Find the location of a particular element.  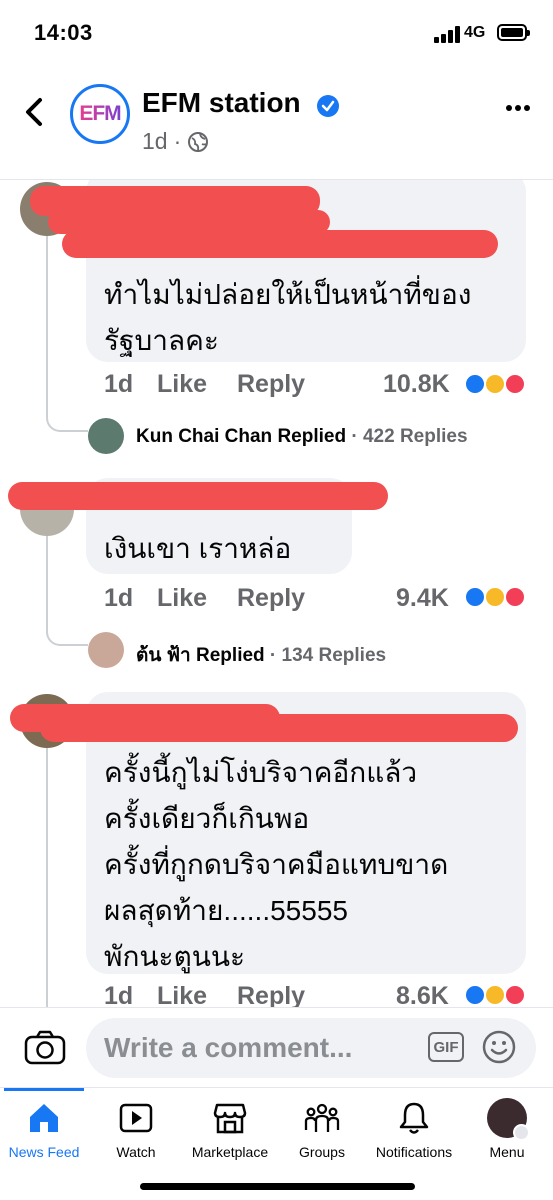

page-avatar: EFM is located at coordinates (100, 114).